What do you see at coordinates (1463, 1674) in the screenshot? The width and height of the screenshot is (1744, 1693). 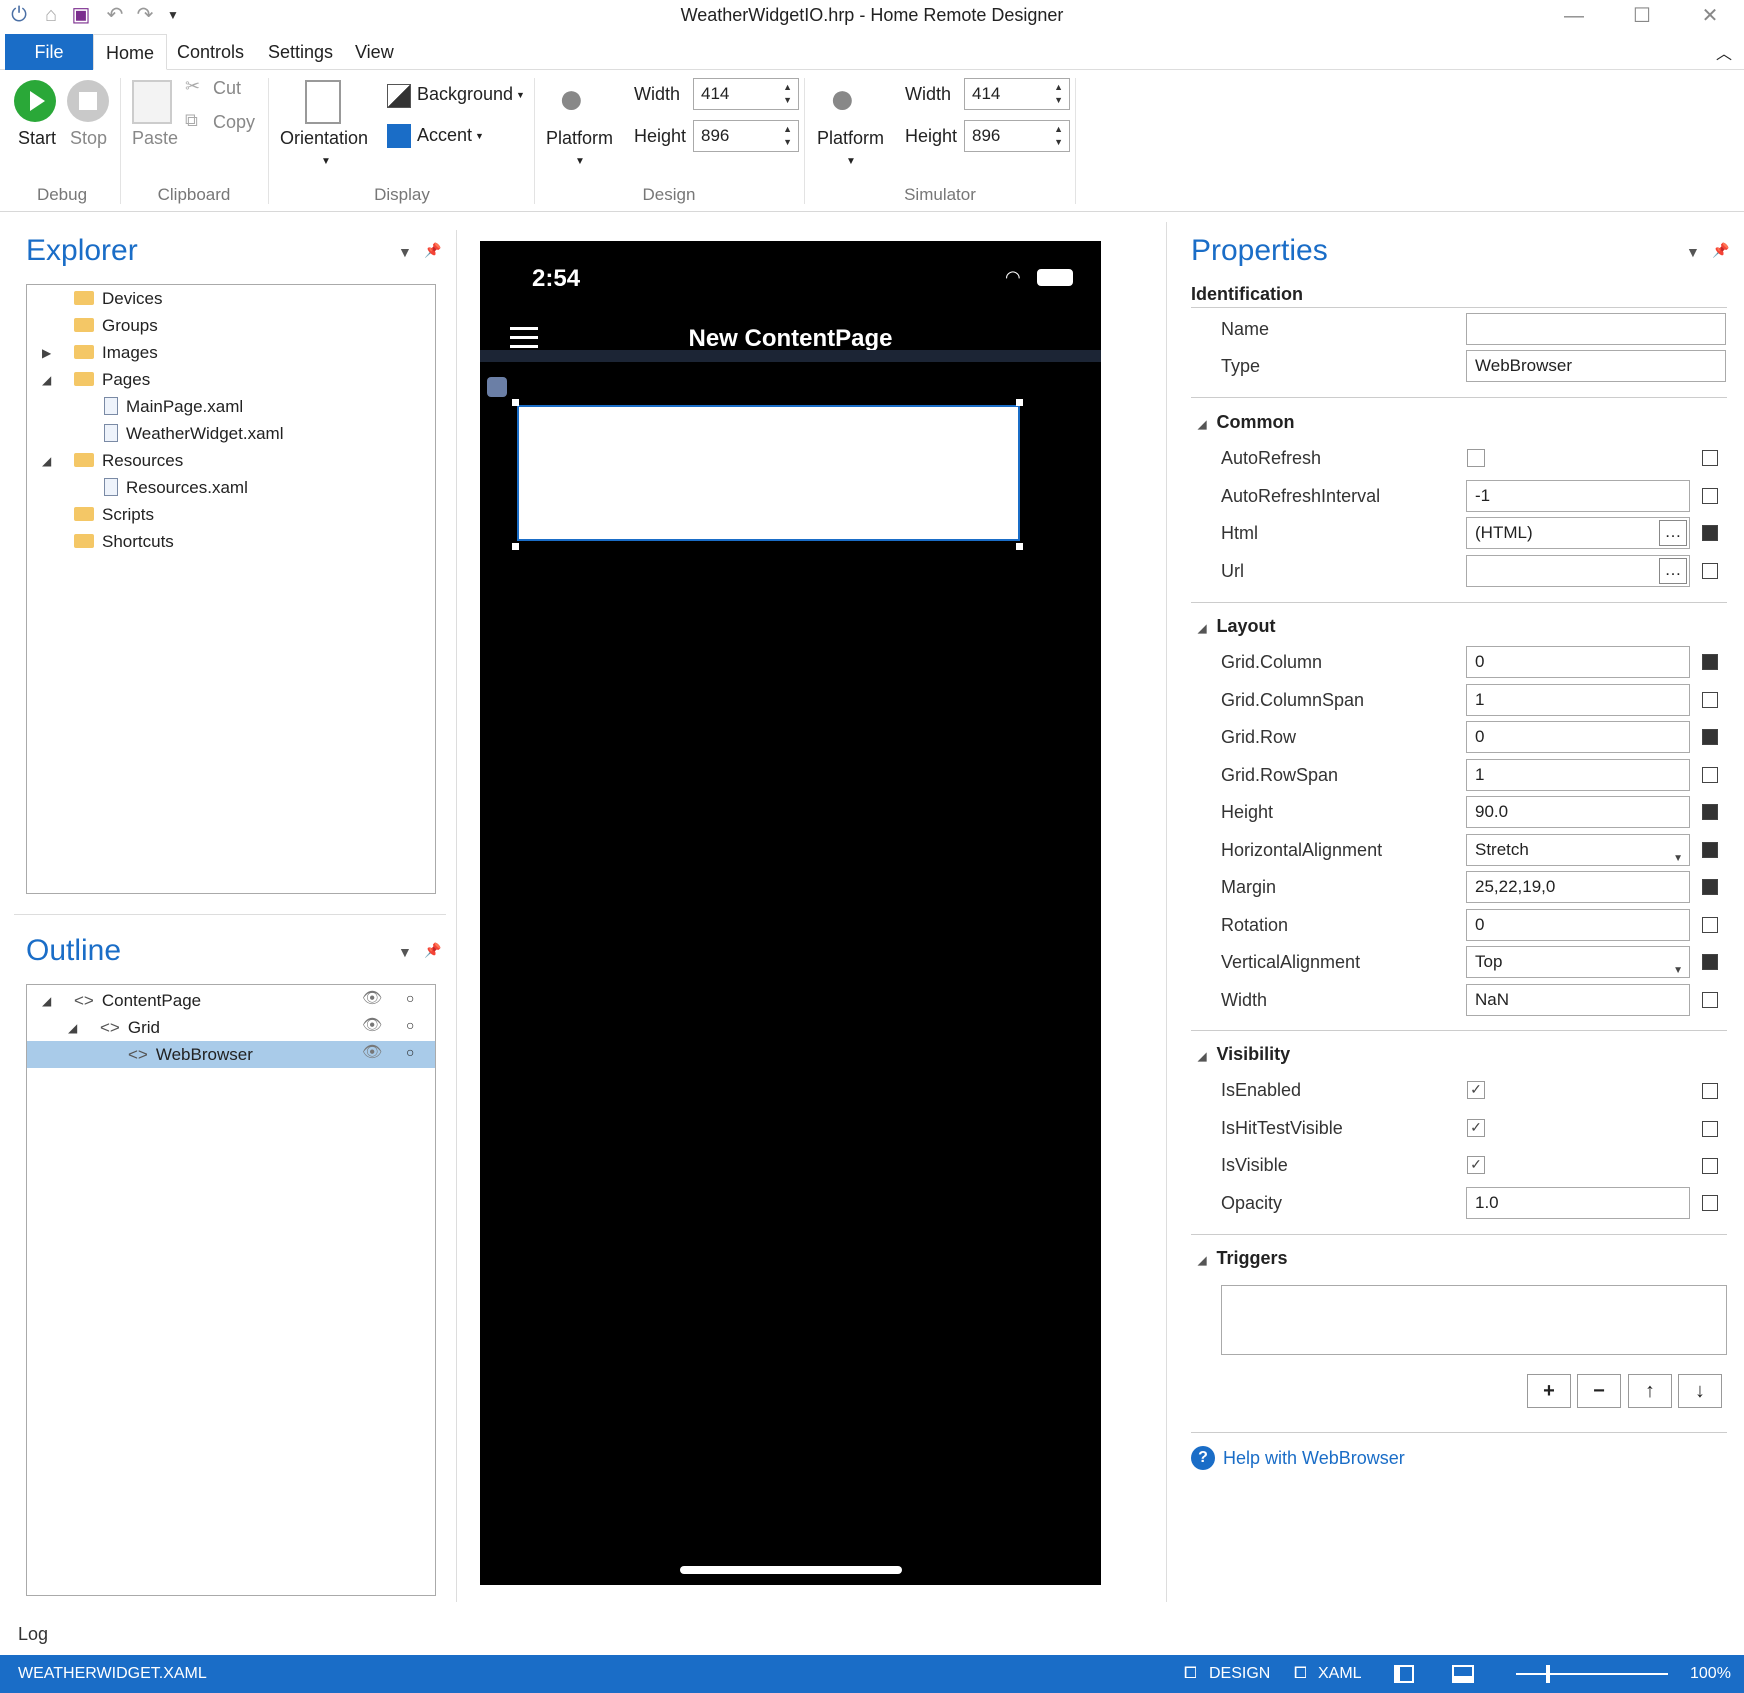 I see `split-horizontal-icon` at bounding box center [1463, 1674].